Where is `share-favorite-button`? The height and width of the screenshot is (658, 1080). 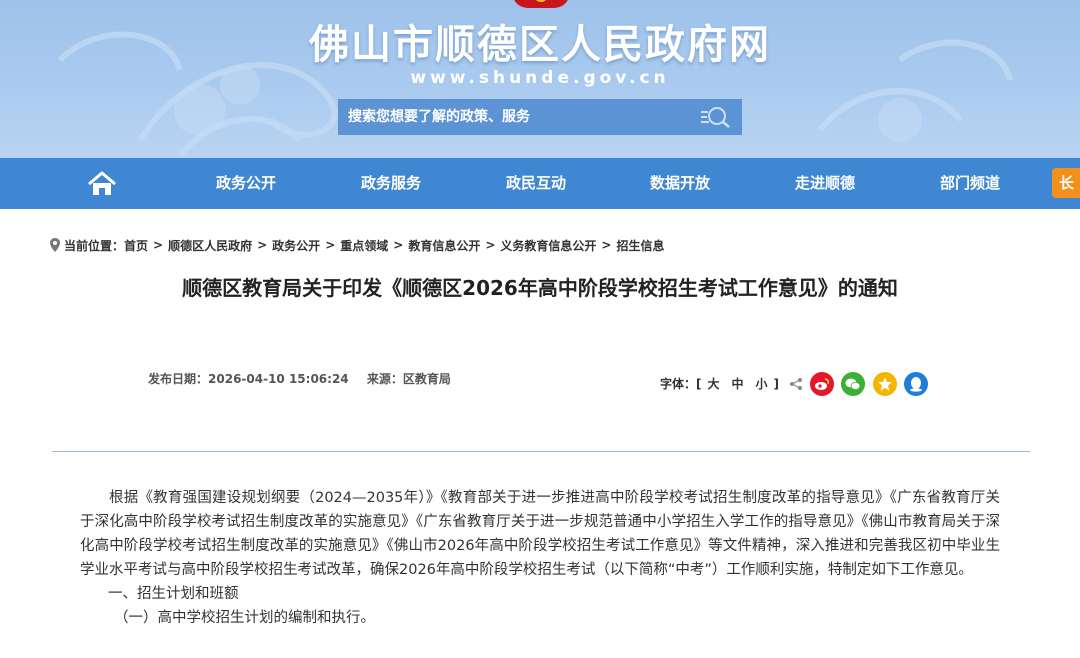 share-favorite-button is located at coordinates (885, 384).